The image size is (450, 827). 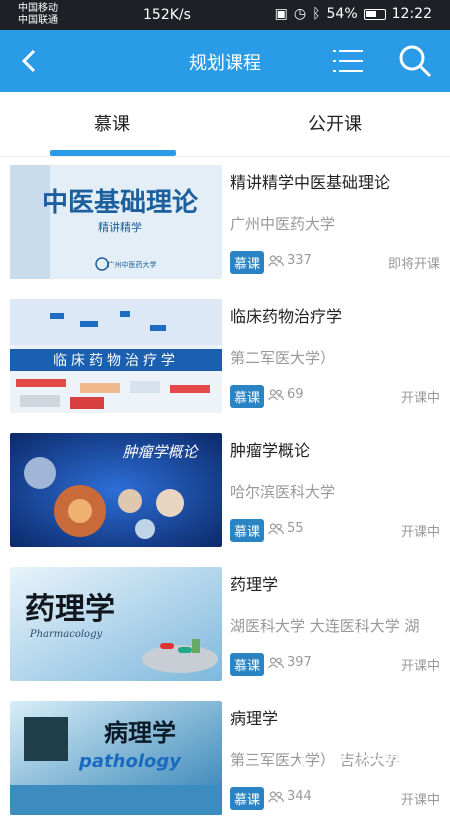 What do you see at coordinates (38, 8) in the screenshot?
I see `carrier-1: 中国移动` at bounding box center [38, 8].